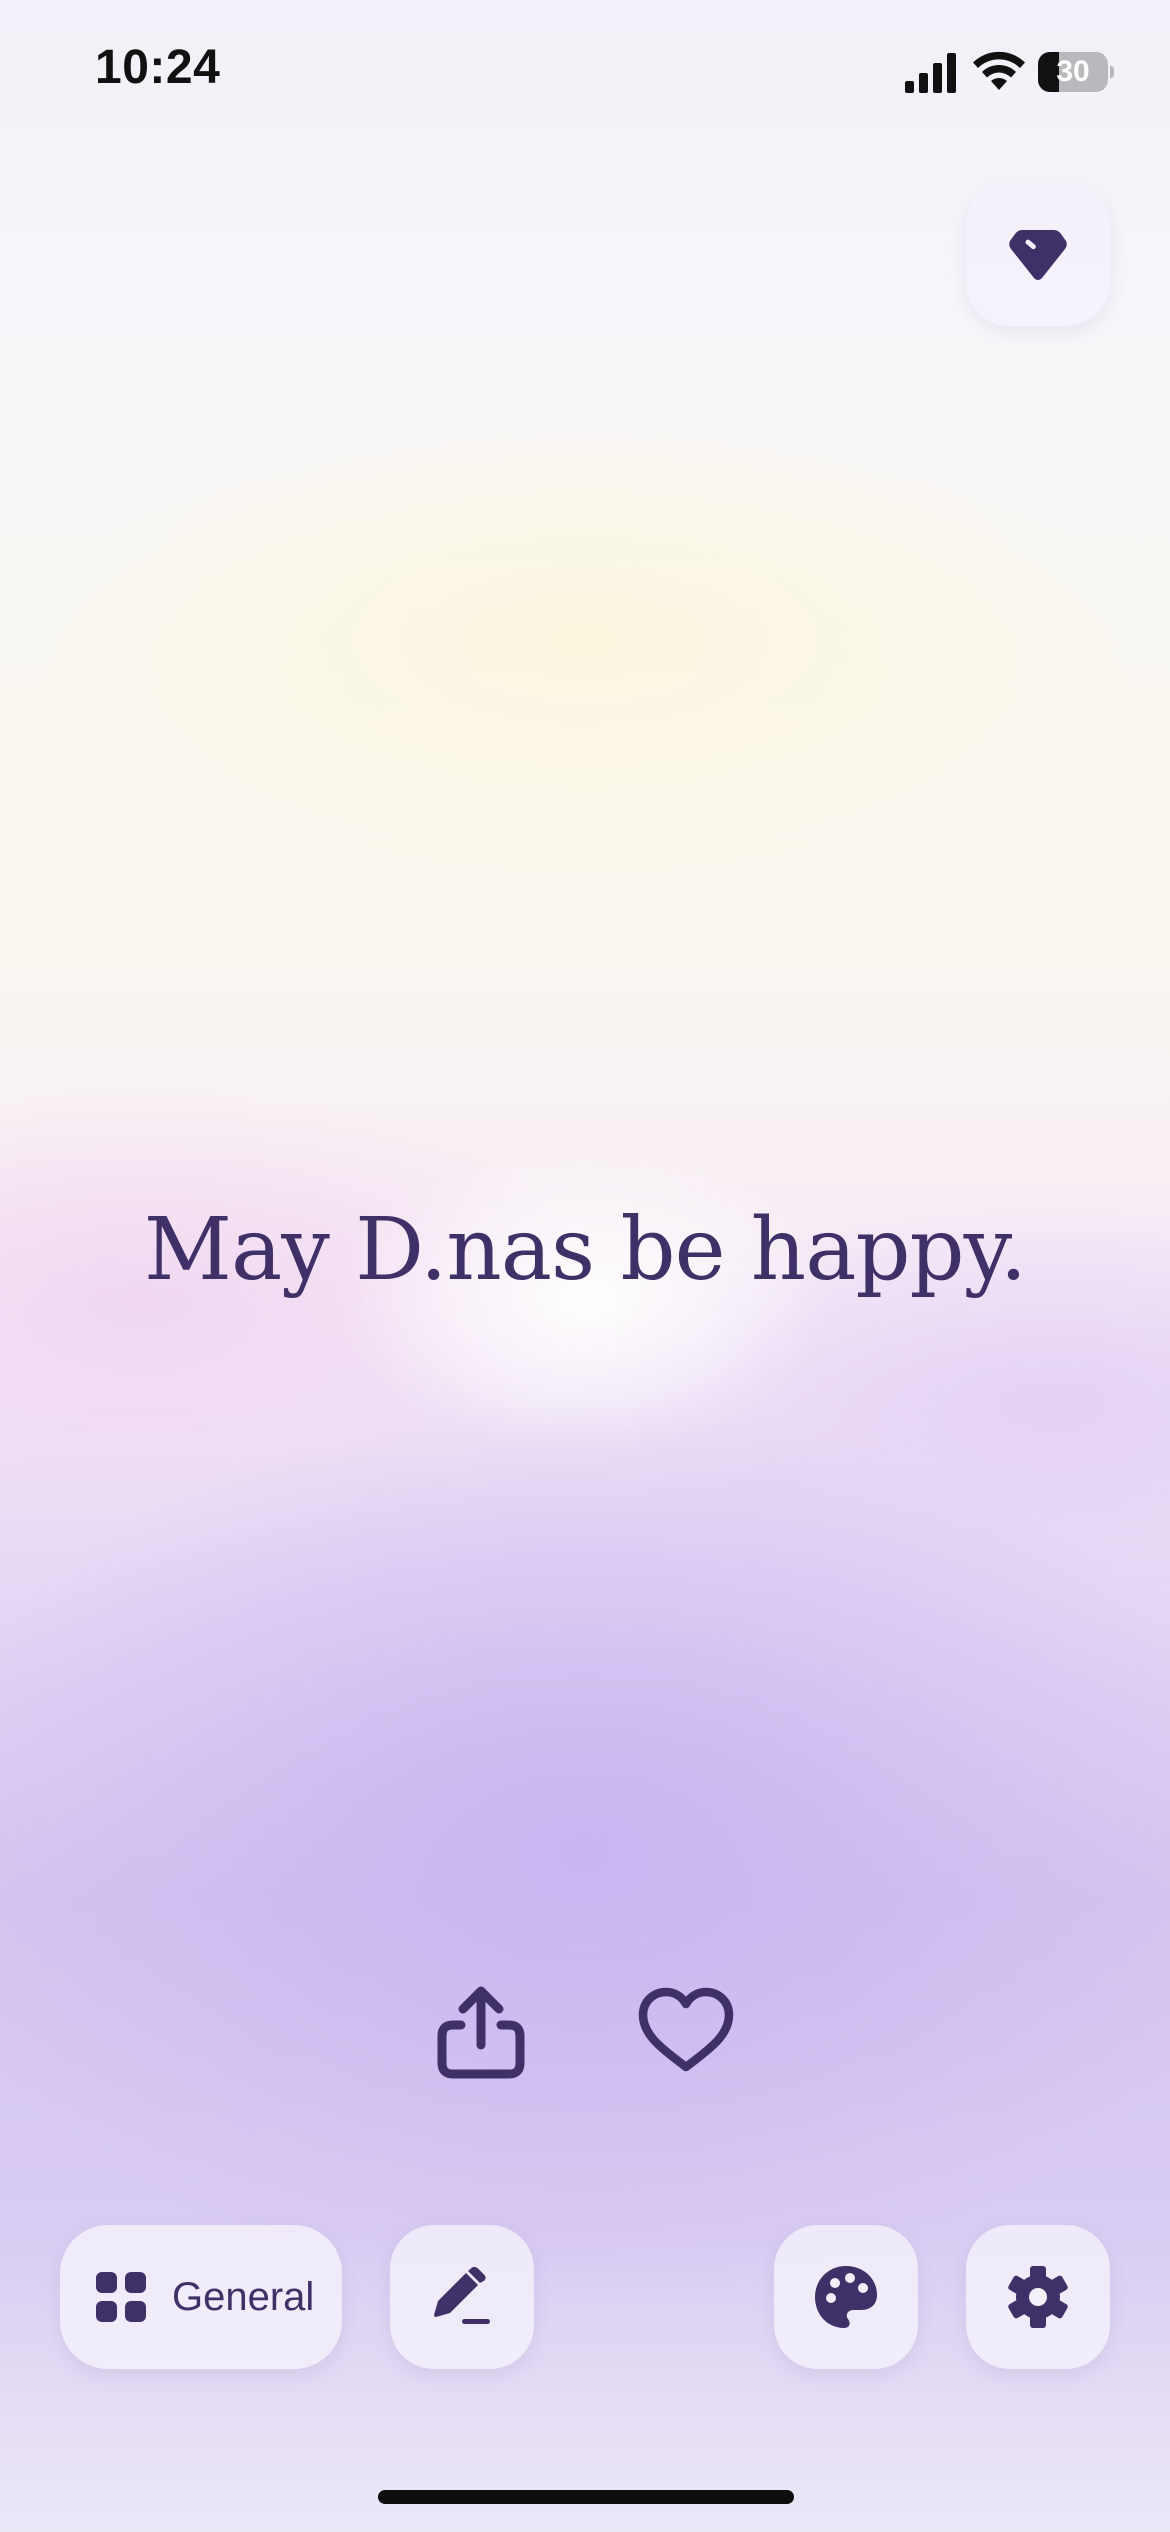 The height and width of the screenshot is (2532, 1170). I want to click on edit-button, so click(462, 2297).